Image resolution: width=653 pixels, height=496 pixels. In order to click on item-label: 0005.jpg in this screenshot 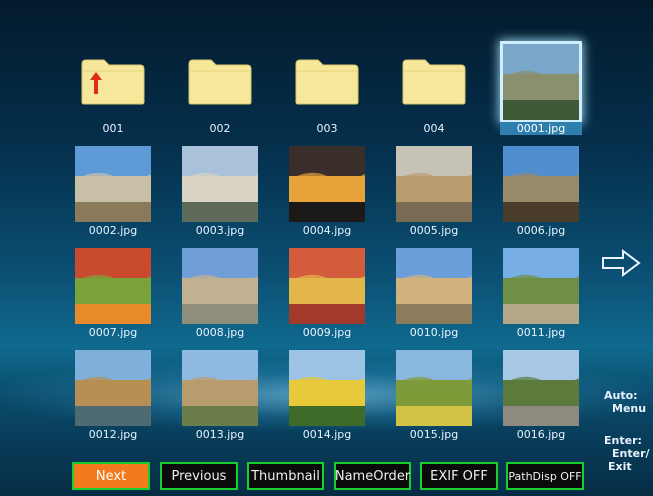, I will do `click(434, 230)`.